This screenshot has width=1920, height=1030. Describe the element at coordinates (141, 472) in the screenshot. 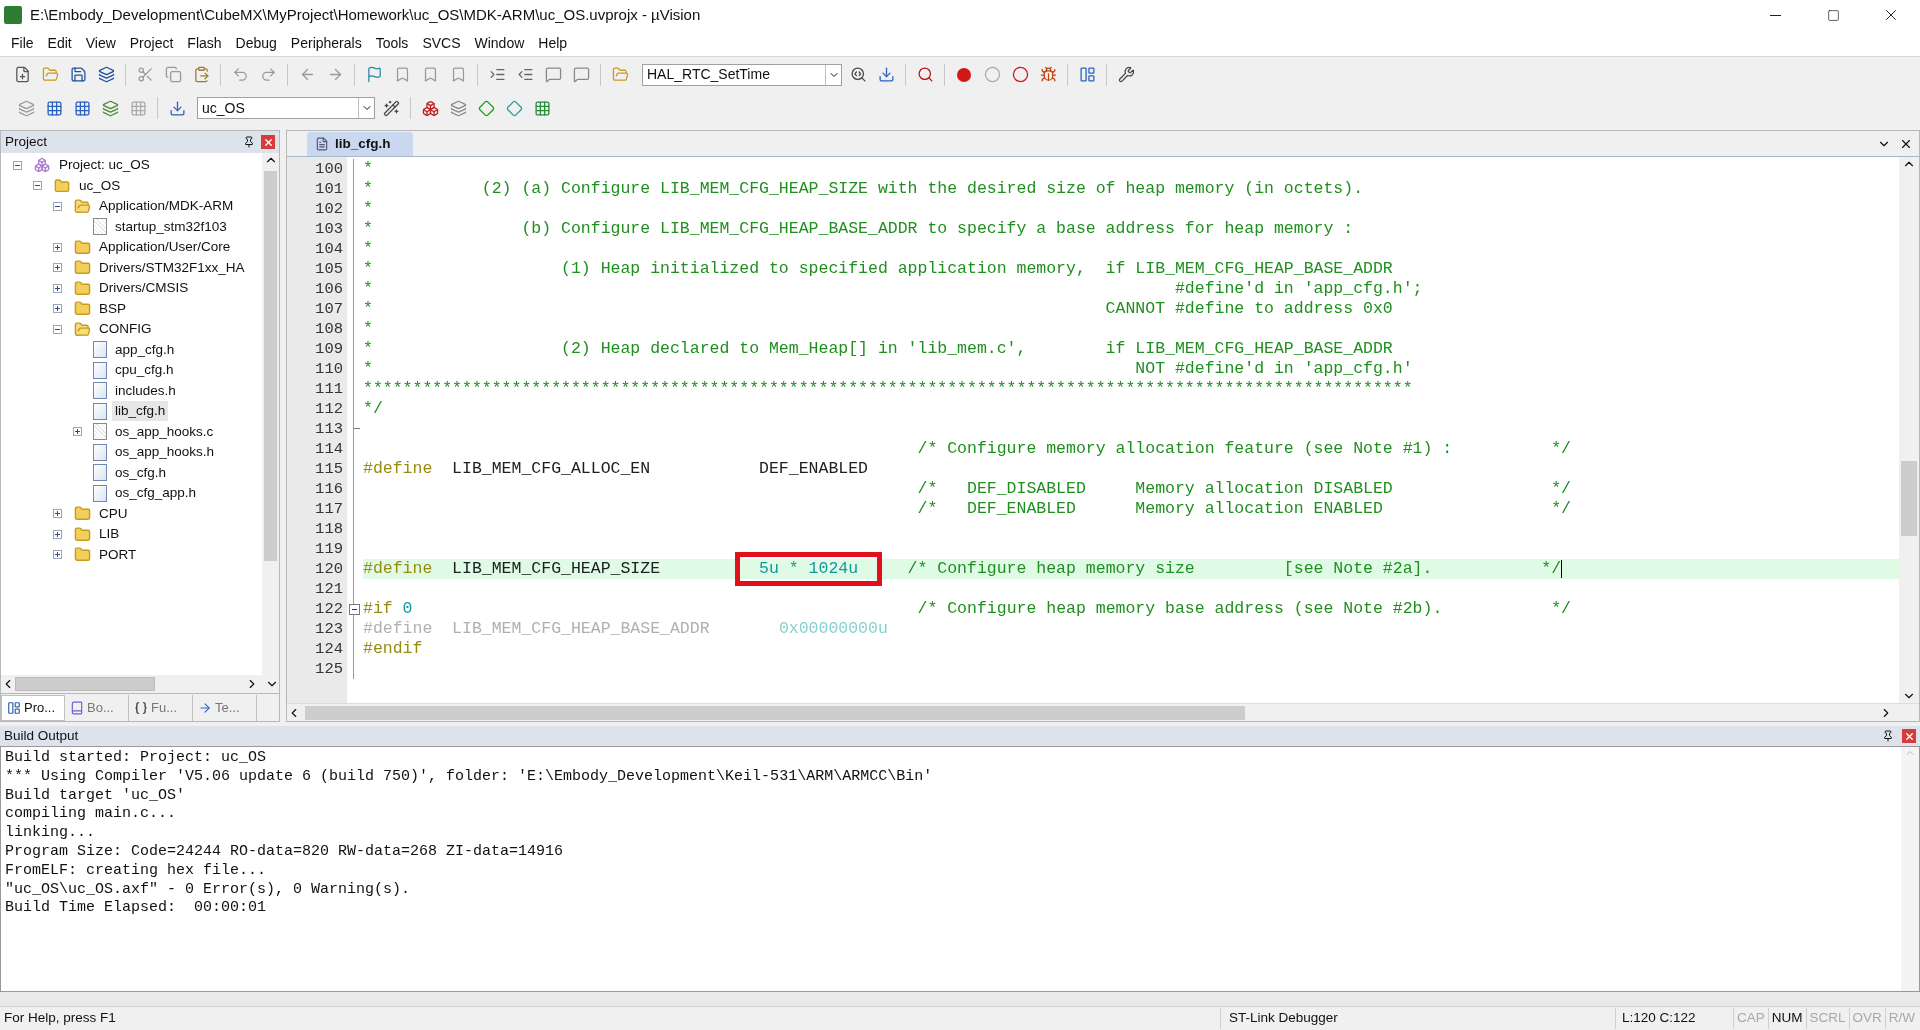

I see `tree-item: os_cfg.h` at that location.